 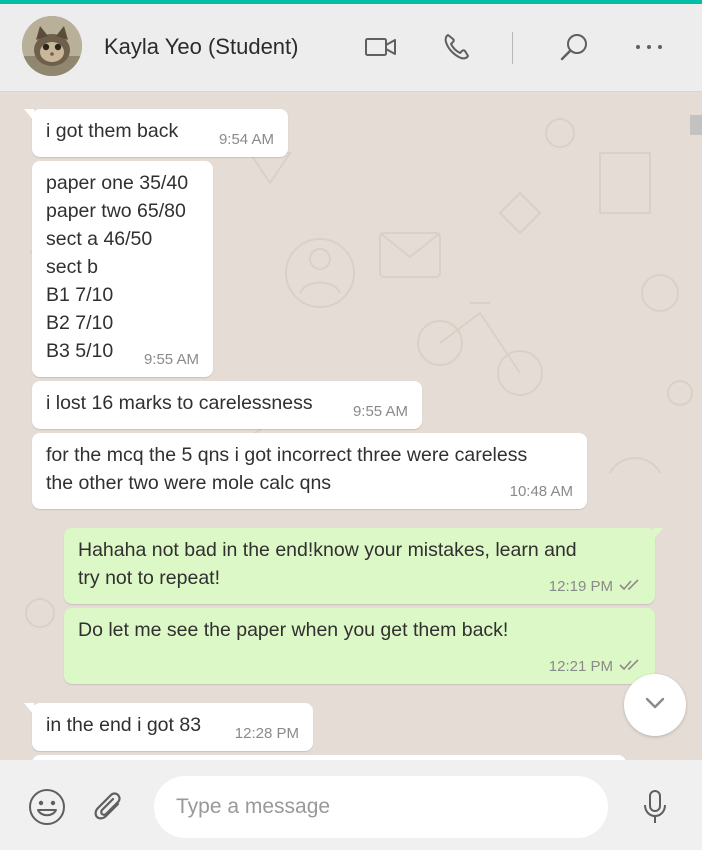 What do you see at coordinates (253, 806) in the screenshot?
I see `message-input-placeholder: Type a message` at bounding box center [253, 806].